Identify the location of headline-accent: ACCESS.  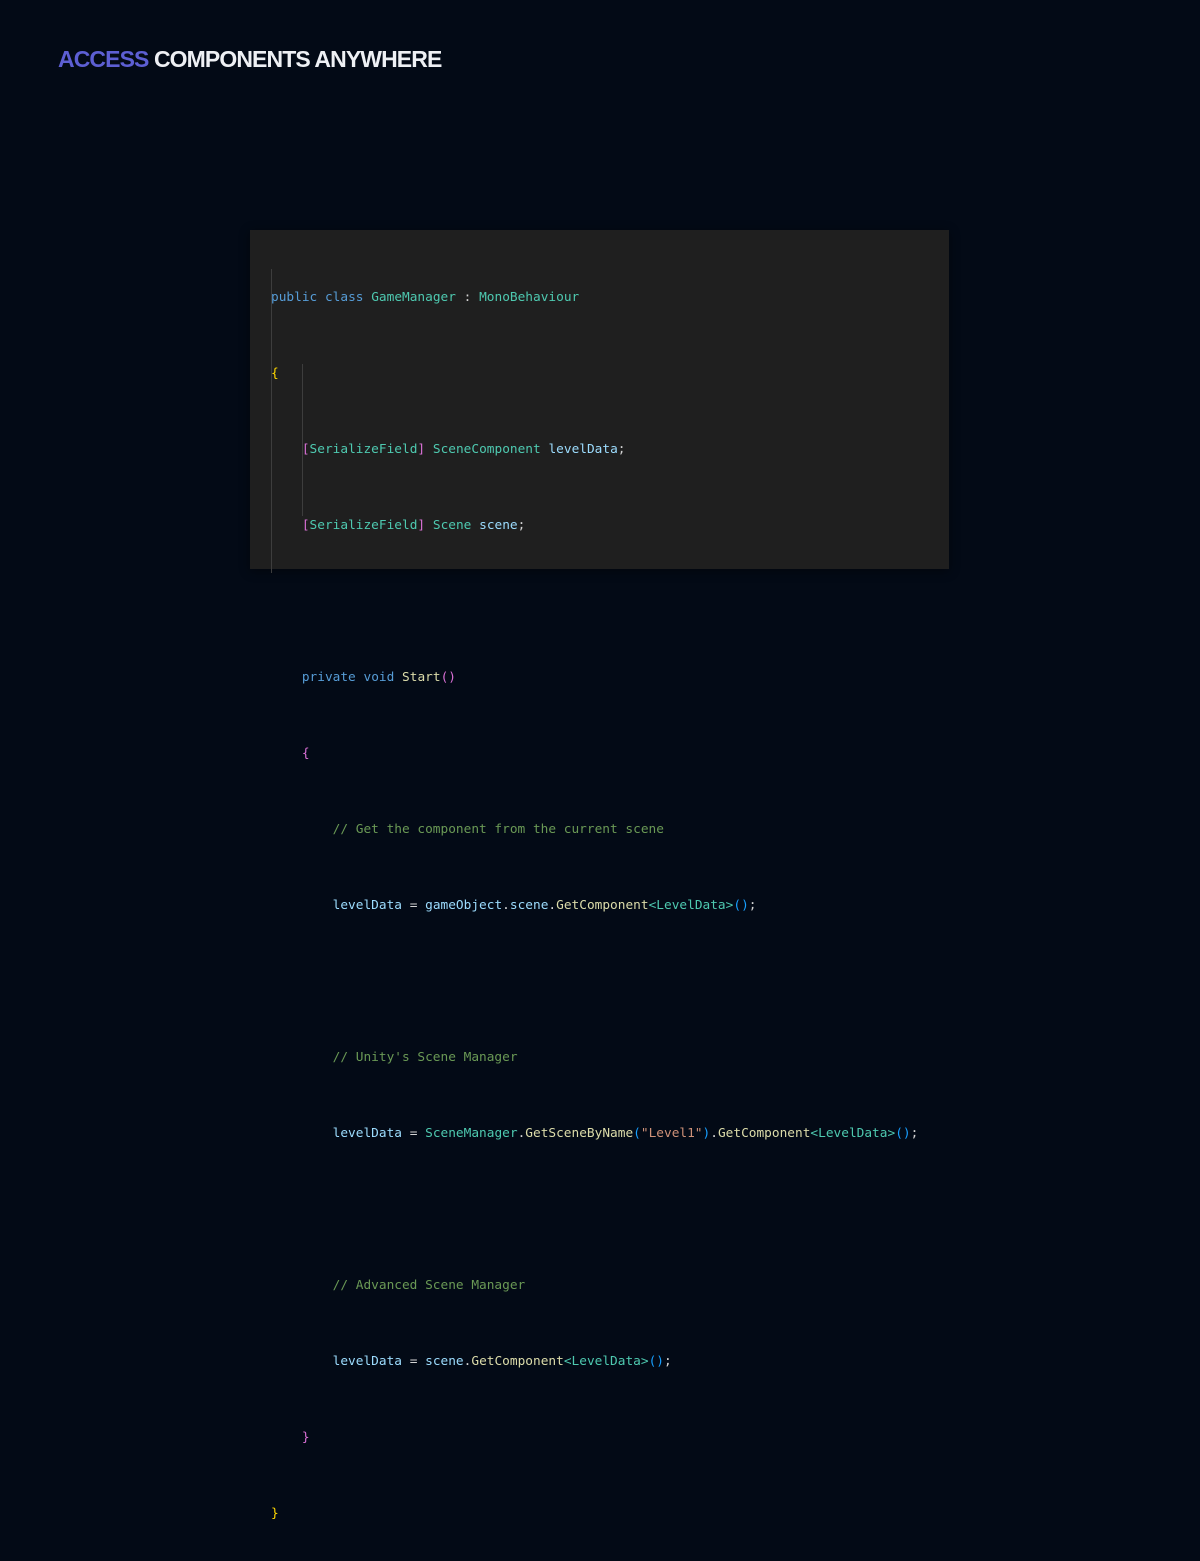
(103, 59).